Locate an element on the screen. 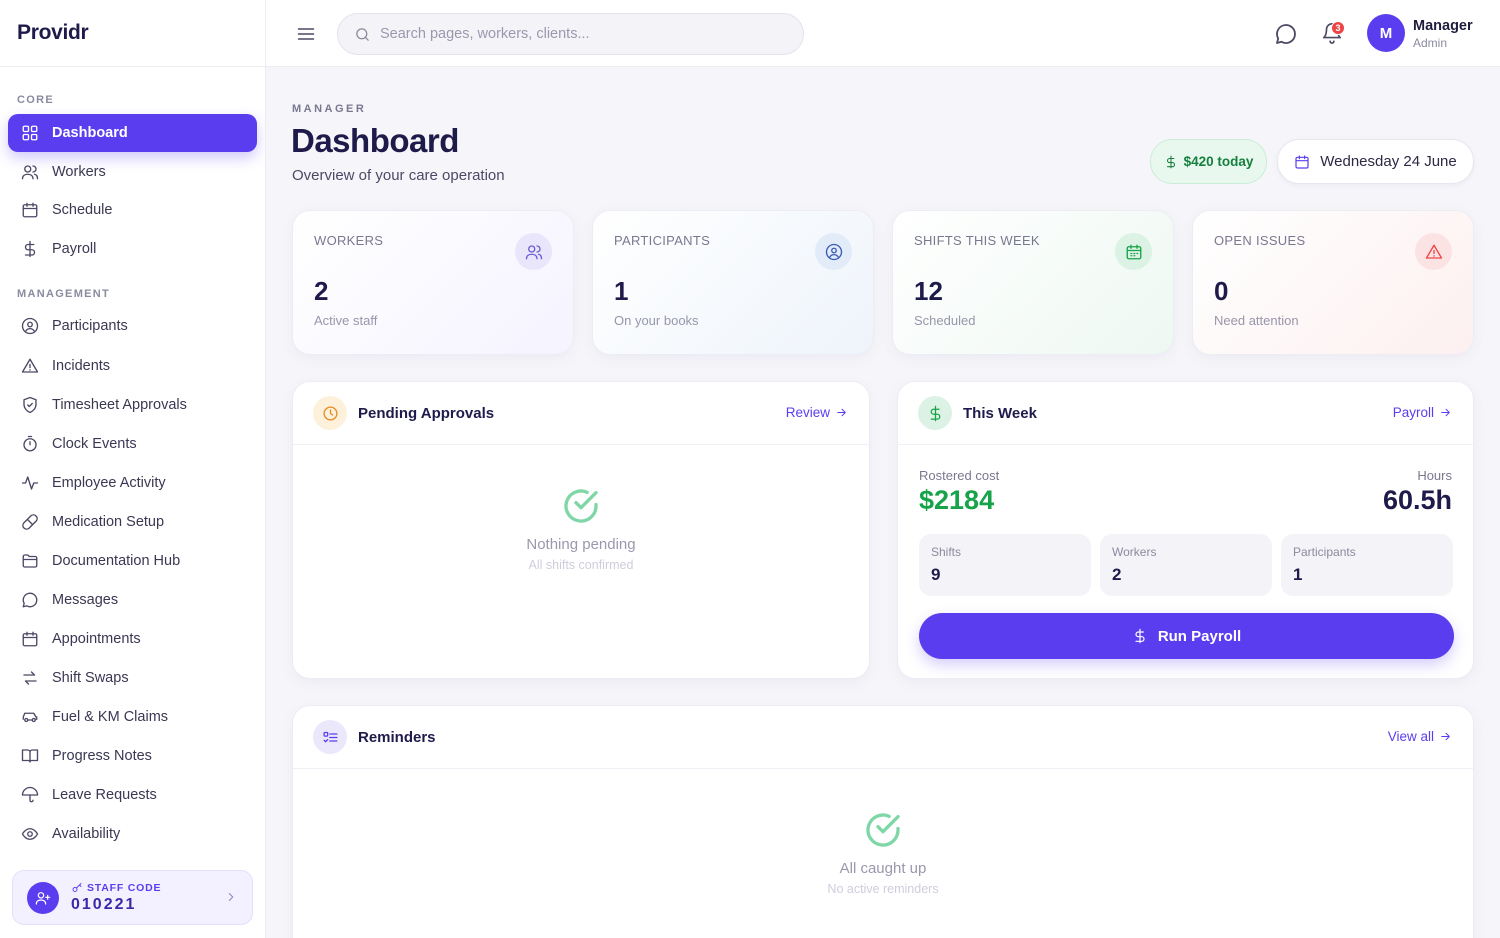 Image resolution: width=1500 pixels, height=938 pixels. activity-icon is located at coordinates (30, 483).